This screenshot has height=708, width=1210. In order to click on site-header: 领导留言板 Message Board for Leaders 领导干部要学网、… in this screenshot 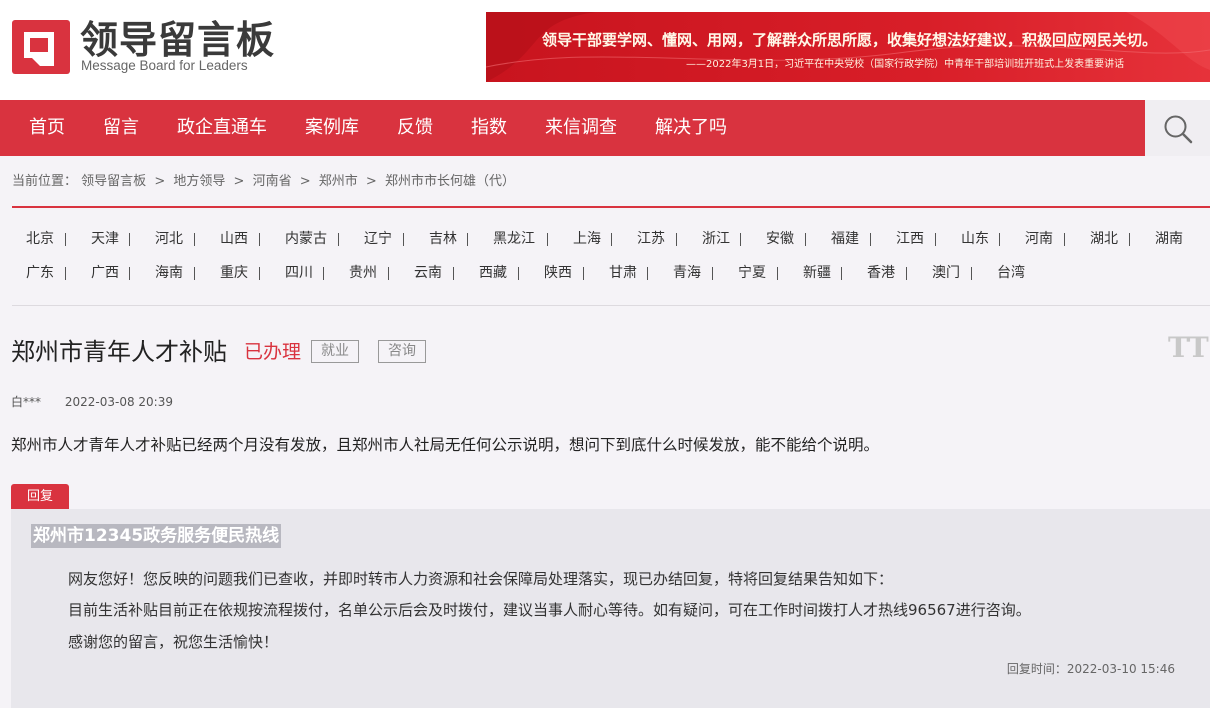, I will do `click(605, 50)`.